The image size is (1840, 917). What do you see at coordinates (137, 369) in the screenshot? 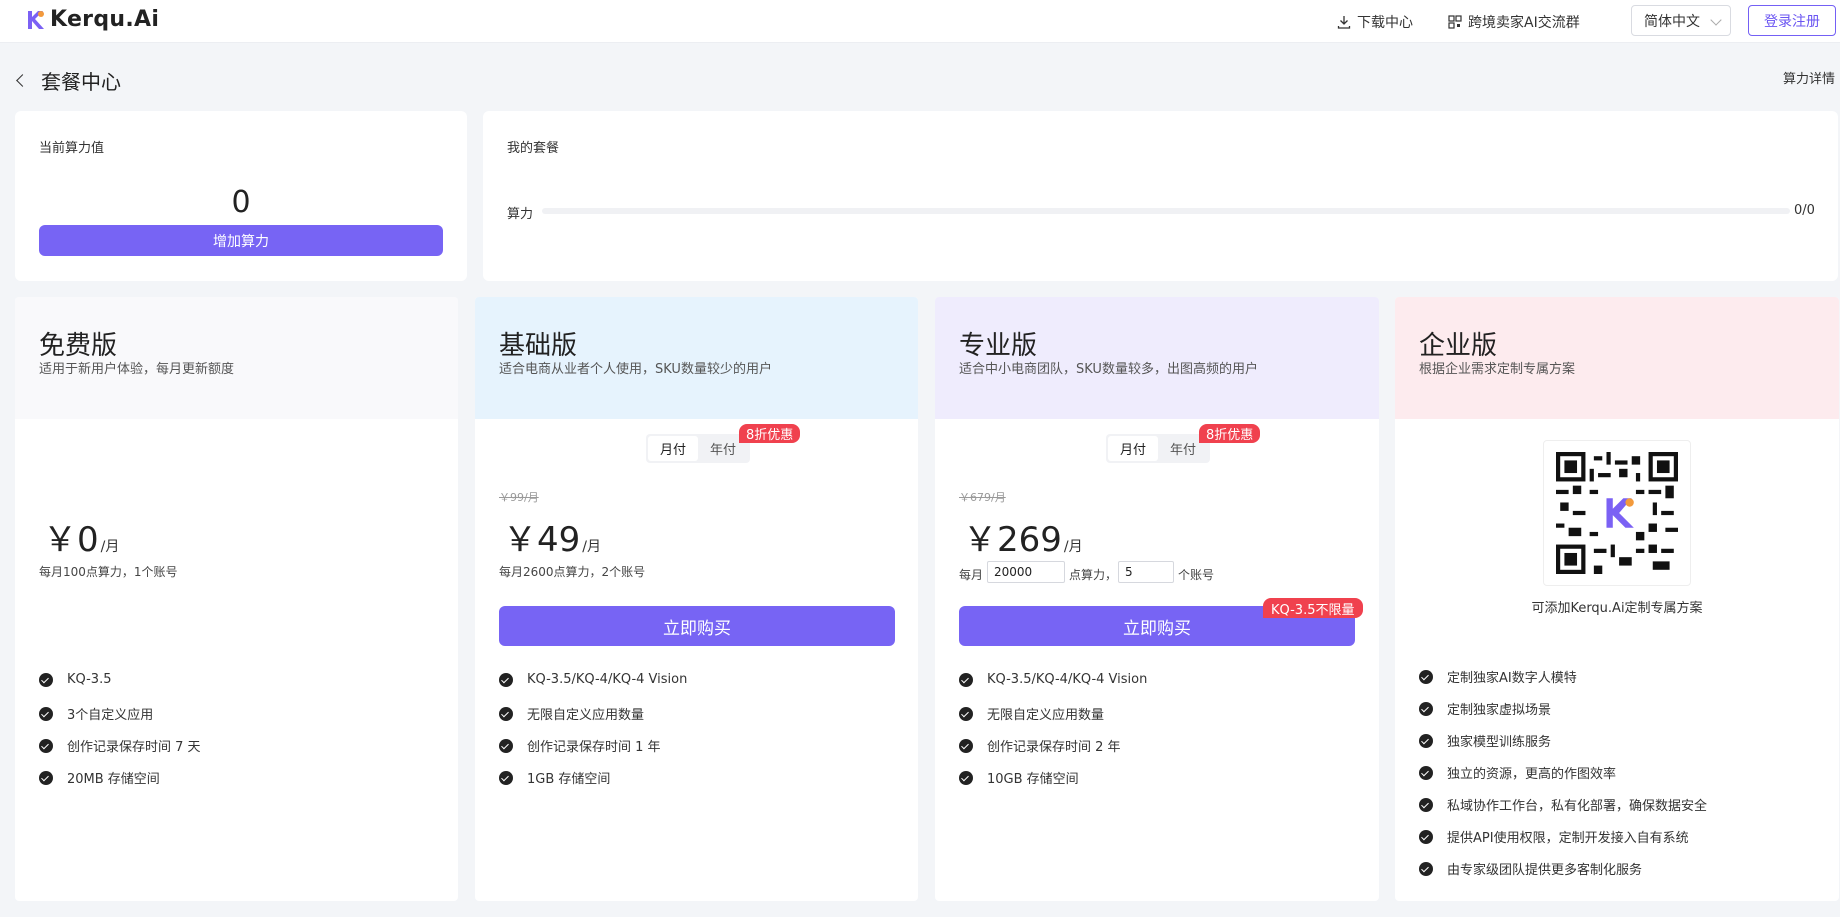
I see `plan-desc: 适用于新用户体验，每月更新额度` at bounding box center [137, 369].